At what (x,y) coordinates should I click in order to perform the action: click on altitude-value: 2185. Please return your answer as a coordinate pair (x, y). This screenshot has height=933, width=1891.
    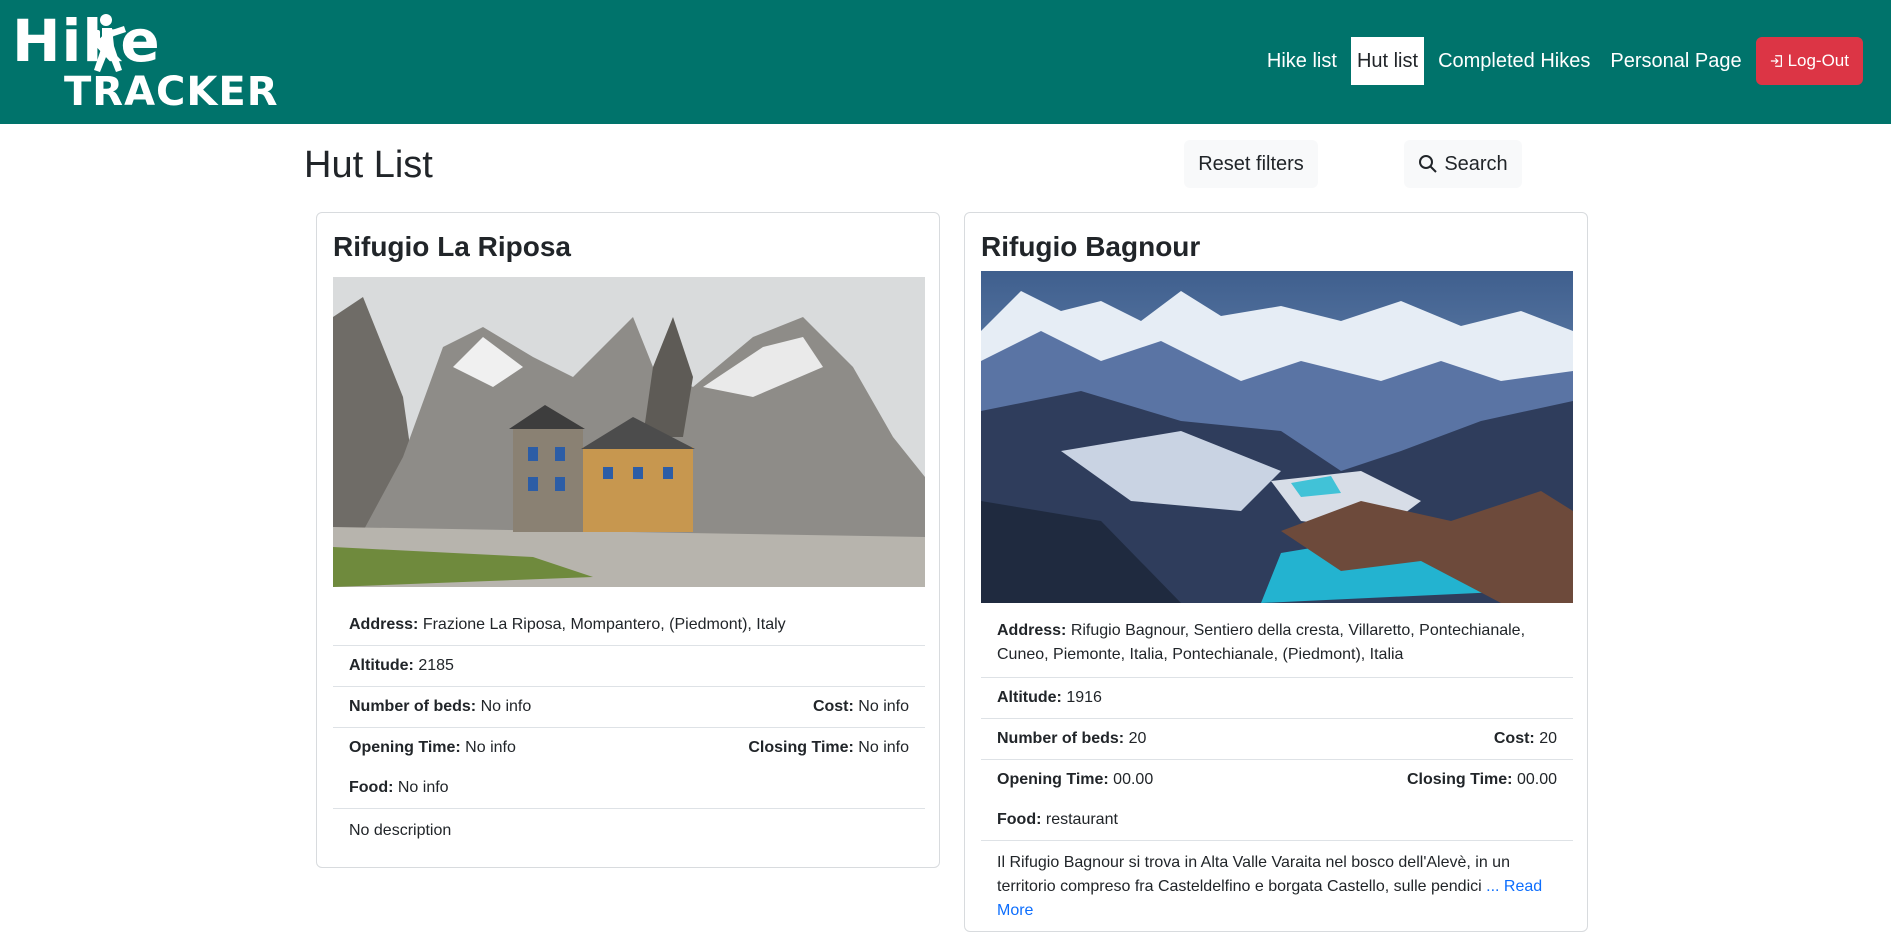
    Looking at the image, I should click on (436, 665).